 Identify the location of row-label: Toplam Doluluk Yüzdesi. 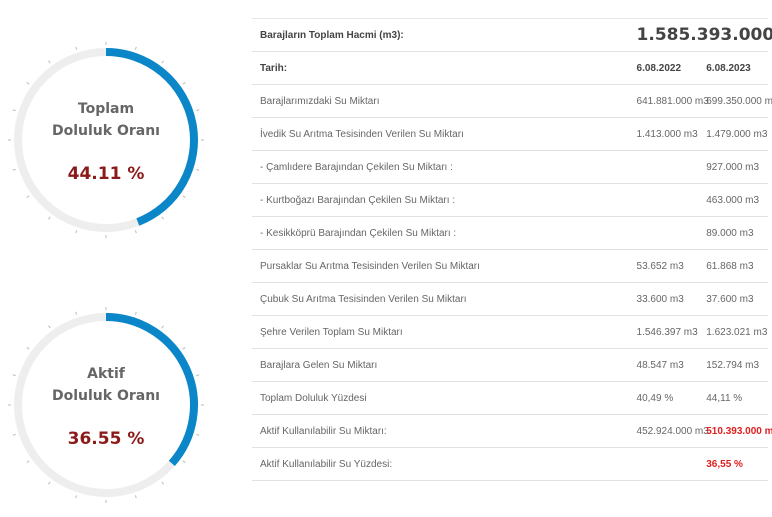
(440, 398).